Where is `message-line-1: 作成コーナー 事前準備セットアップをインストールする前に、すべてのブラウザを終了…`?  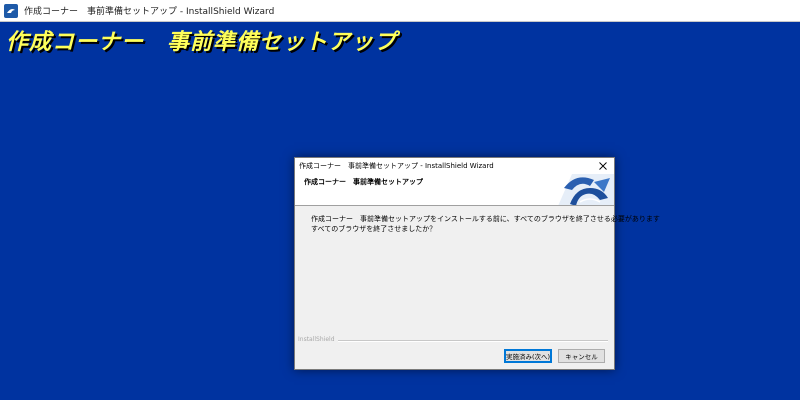
message-line-1: 作成コーナー 事前準備セットアップをインストールする前に、すべてのブラウザを終了… is located at coordinates (485, 219).